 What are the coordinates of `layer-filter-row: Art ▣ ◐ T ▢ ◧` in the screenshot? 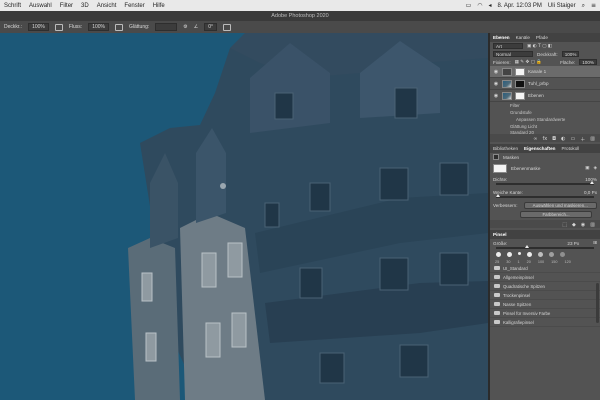 It's located at (545, 46).